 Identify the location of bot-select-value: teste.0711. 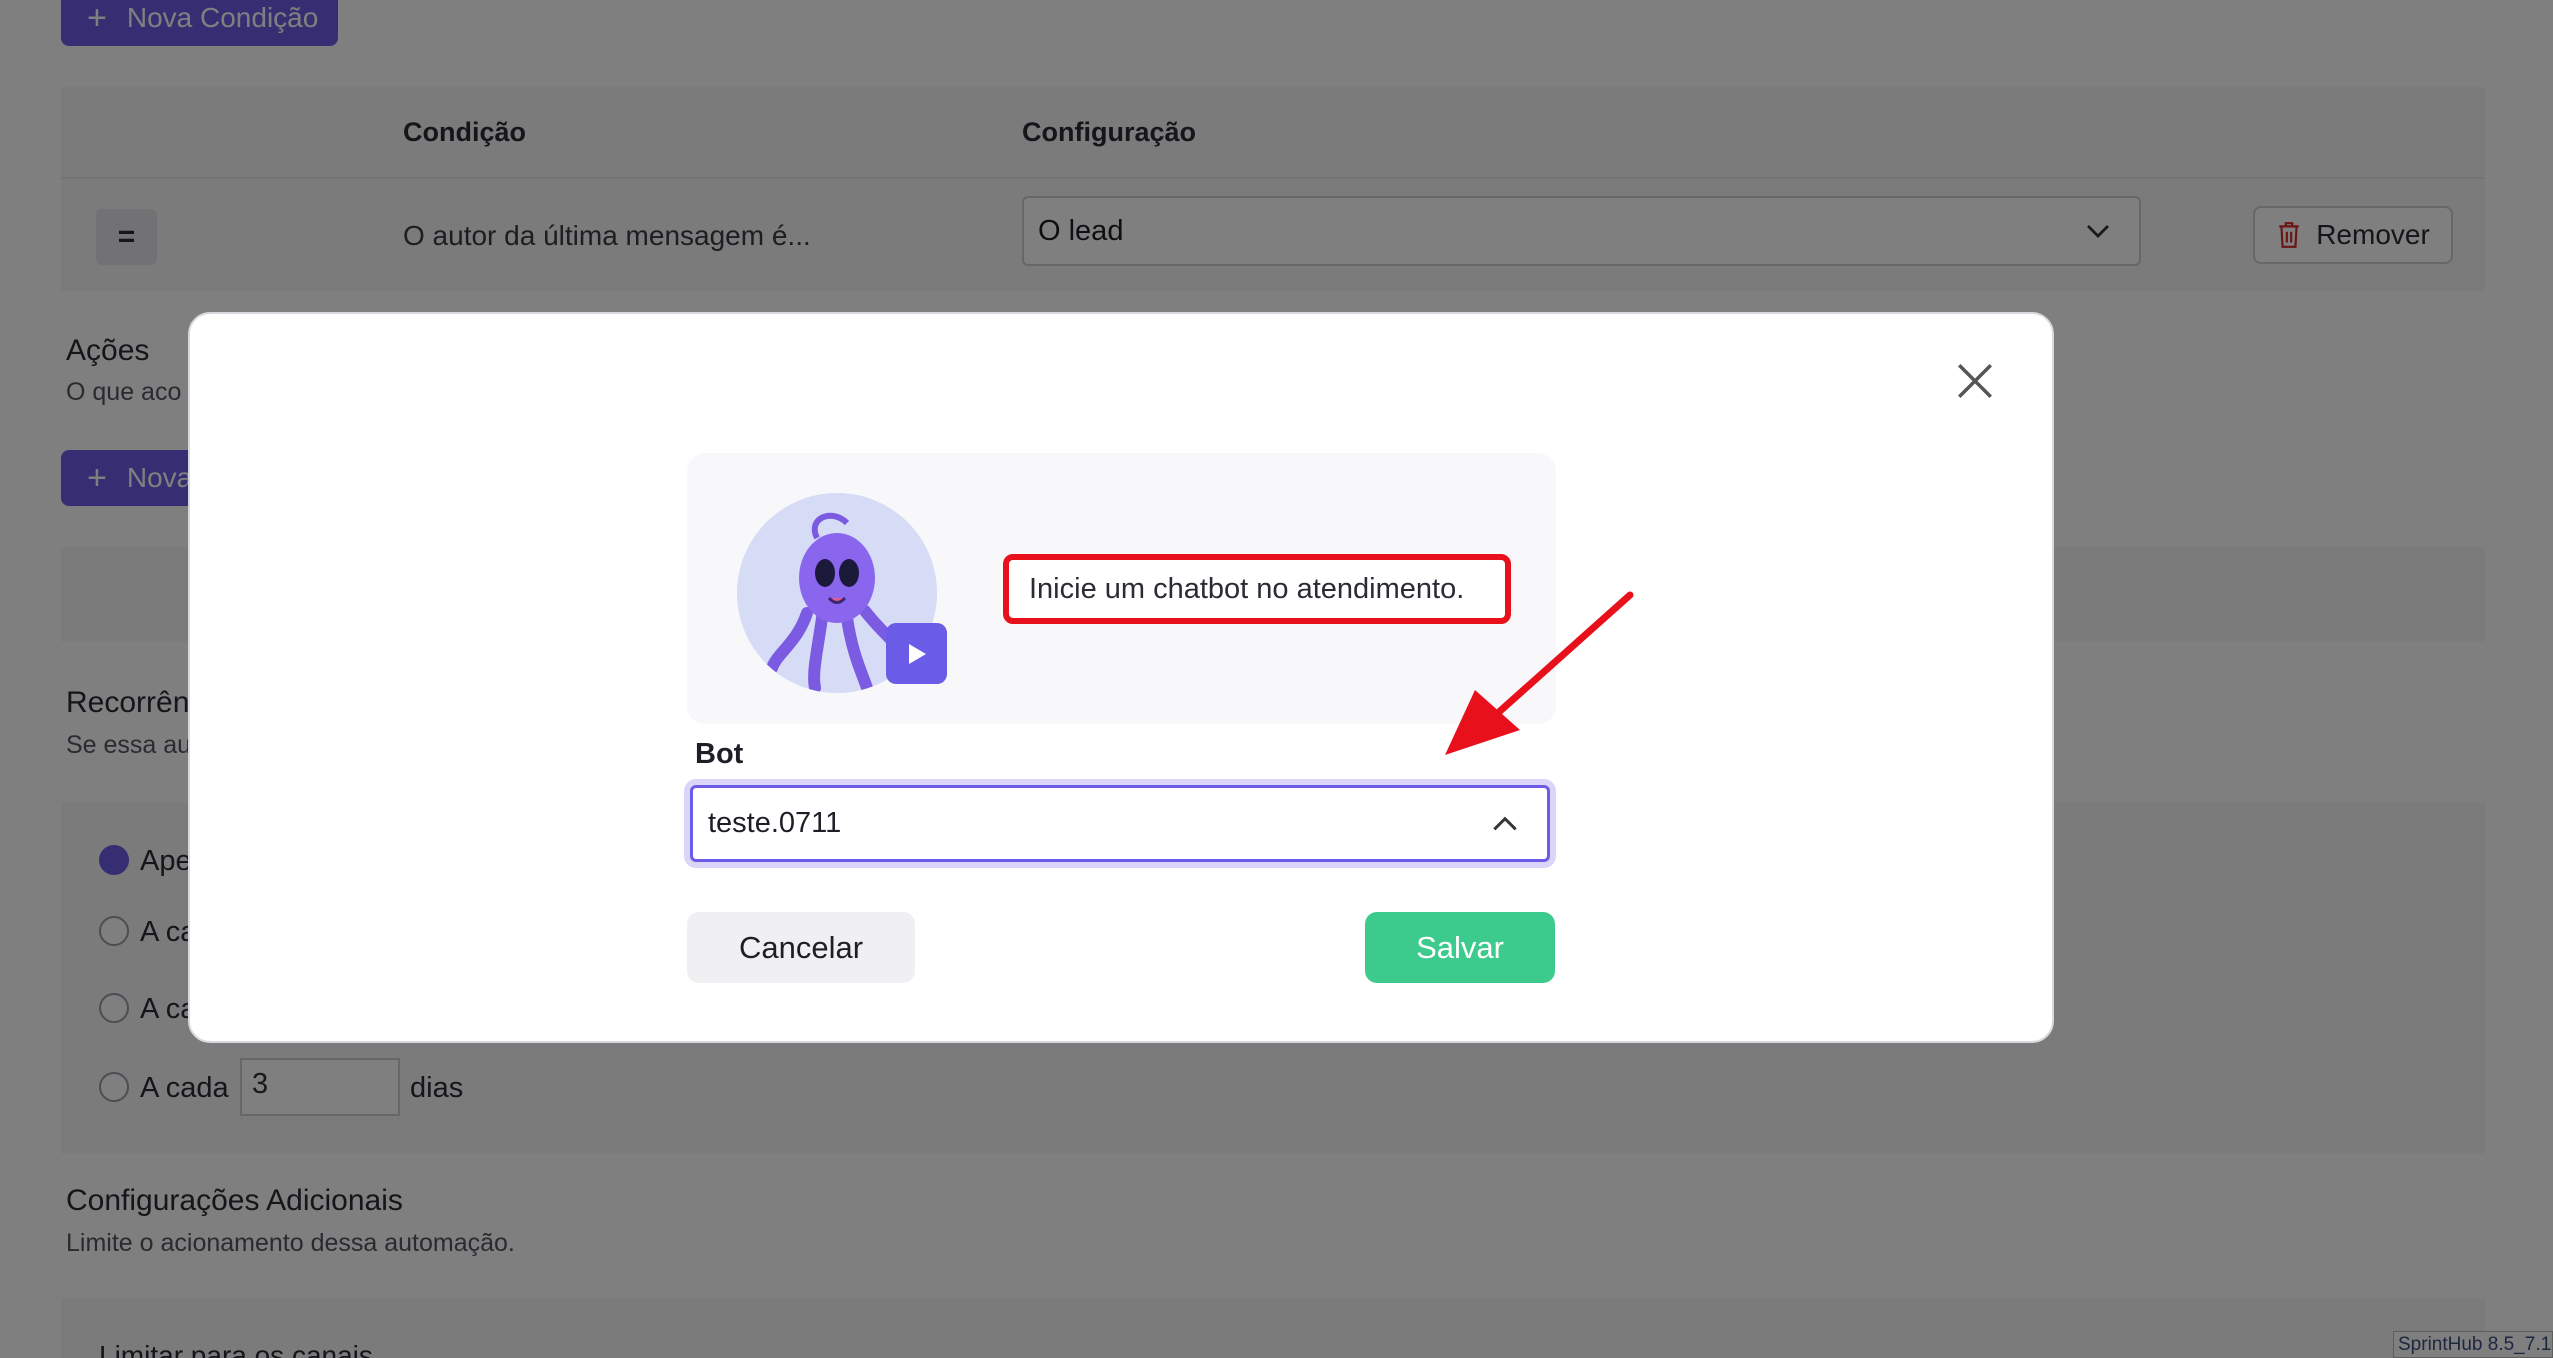
(775, 823).